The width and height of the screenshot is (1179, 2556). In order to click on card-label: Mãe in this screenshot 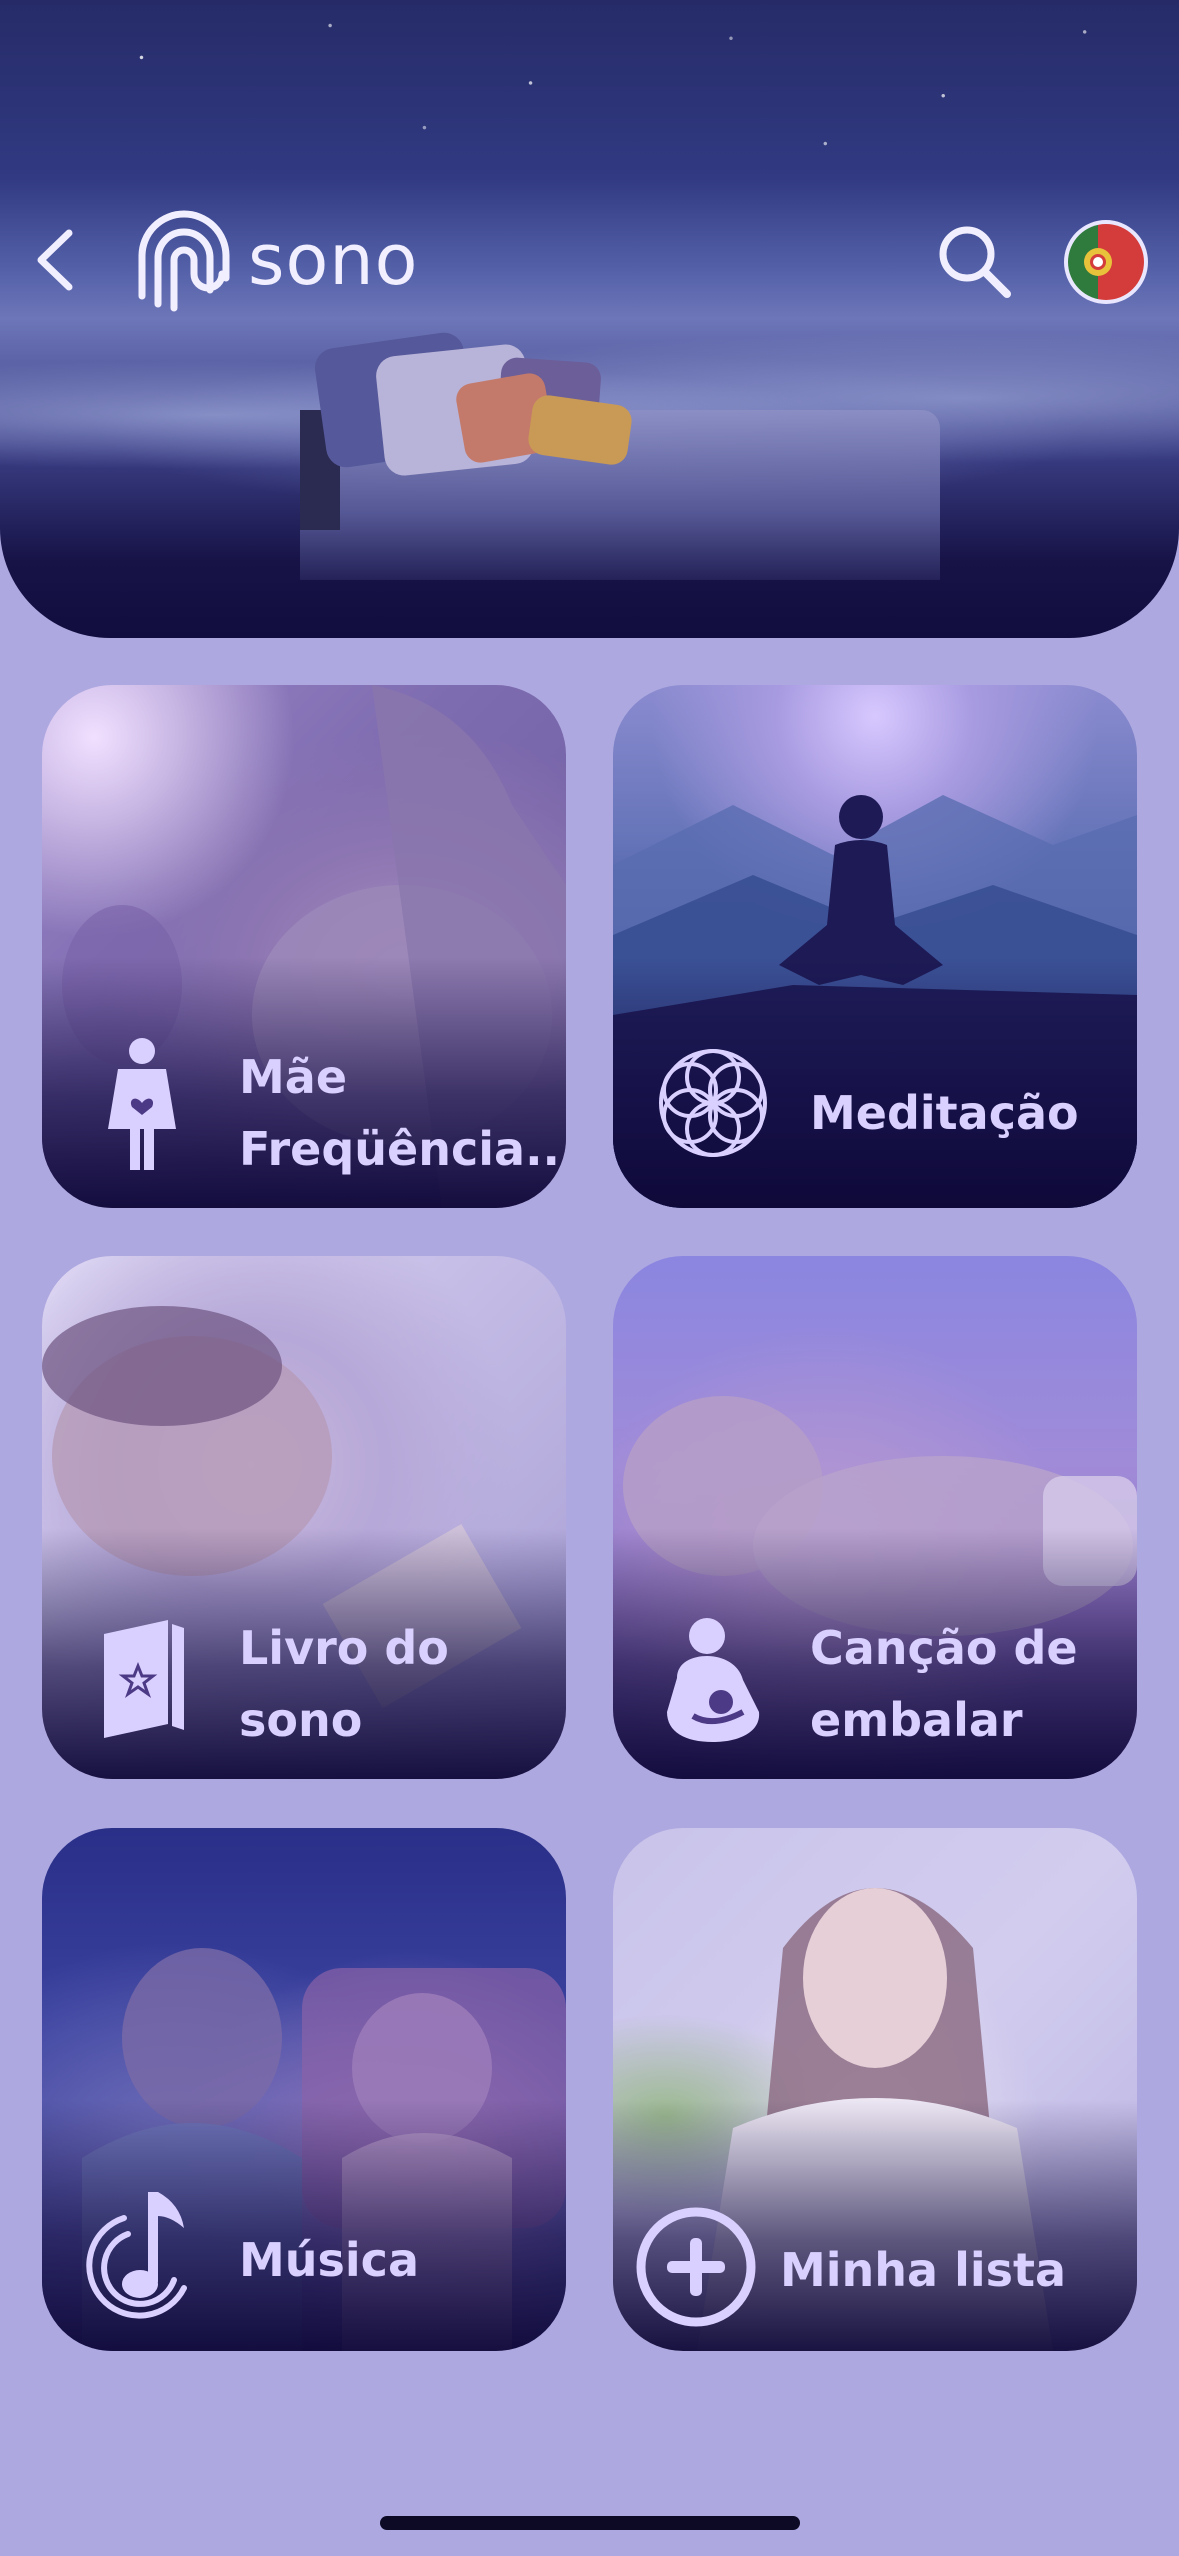, I will do `click(293, 1077)`.